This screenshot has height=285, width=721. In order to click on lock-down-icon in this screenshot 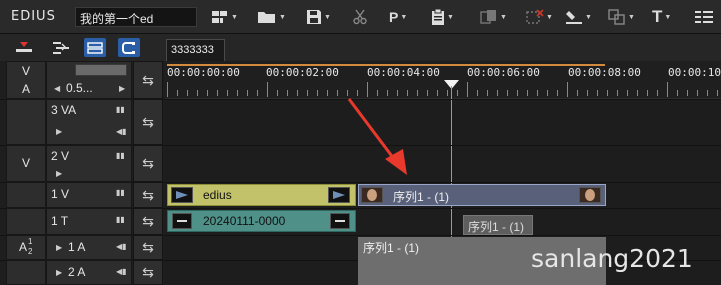, I will do `click(24, 46)`.